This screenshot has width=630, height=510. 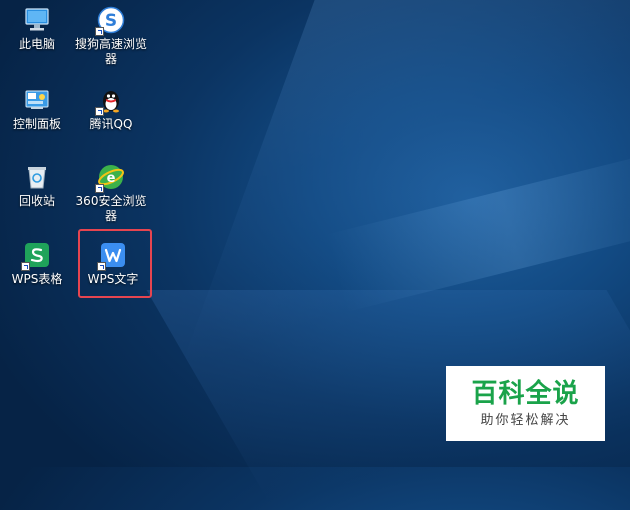 What do you see at coordinates (525, 420) in the screenshot?
I see `watermark-subtitle: 助你轻松解决` at bounding box center [525, 420].